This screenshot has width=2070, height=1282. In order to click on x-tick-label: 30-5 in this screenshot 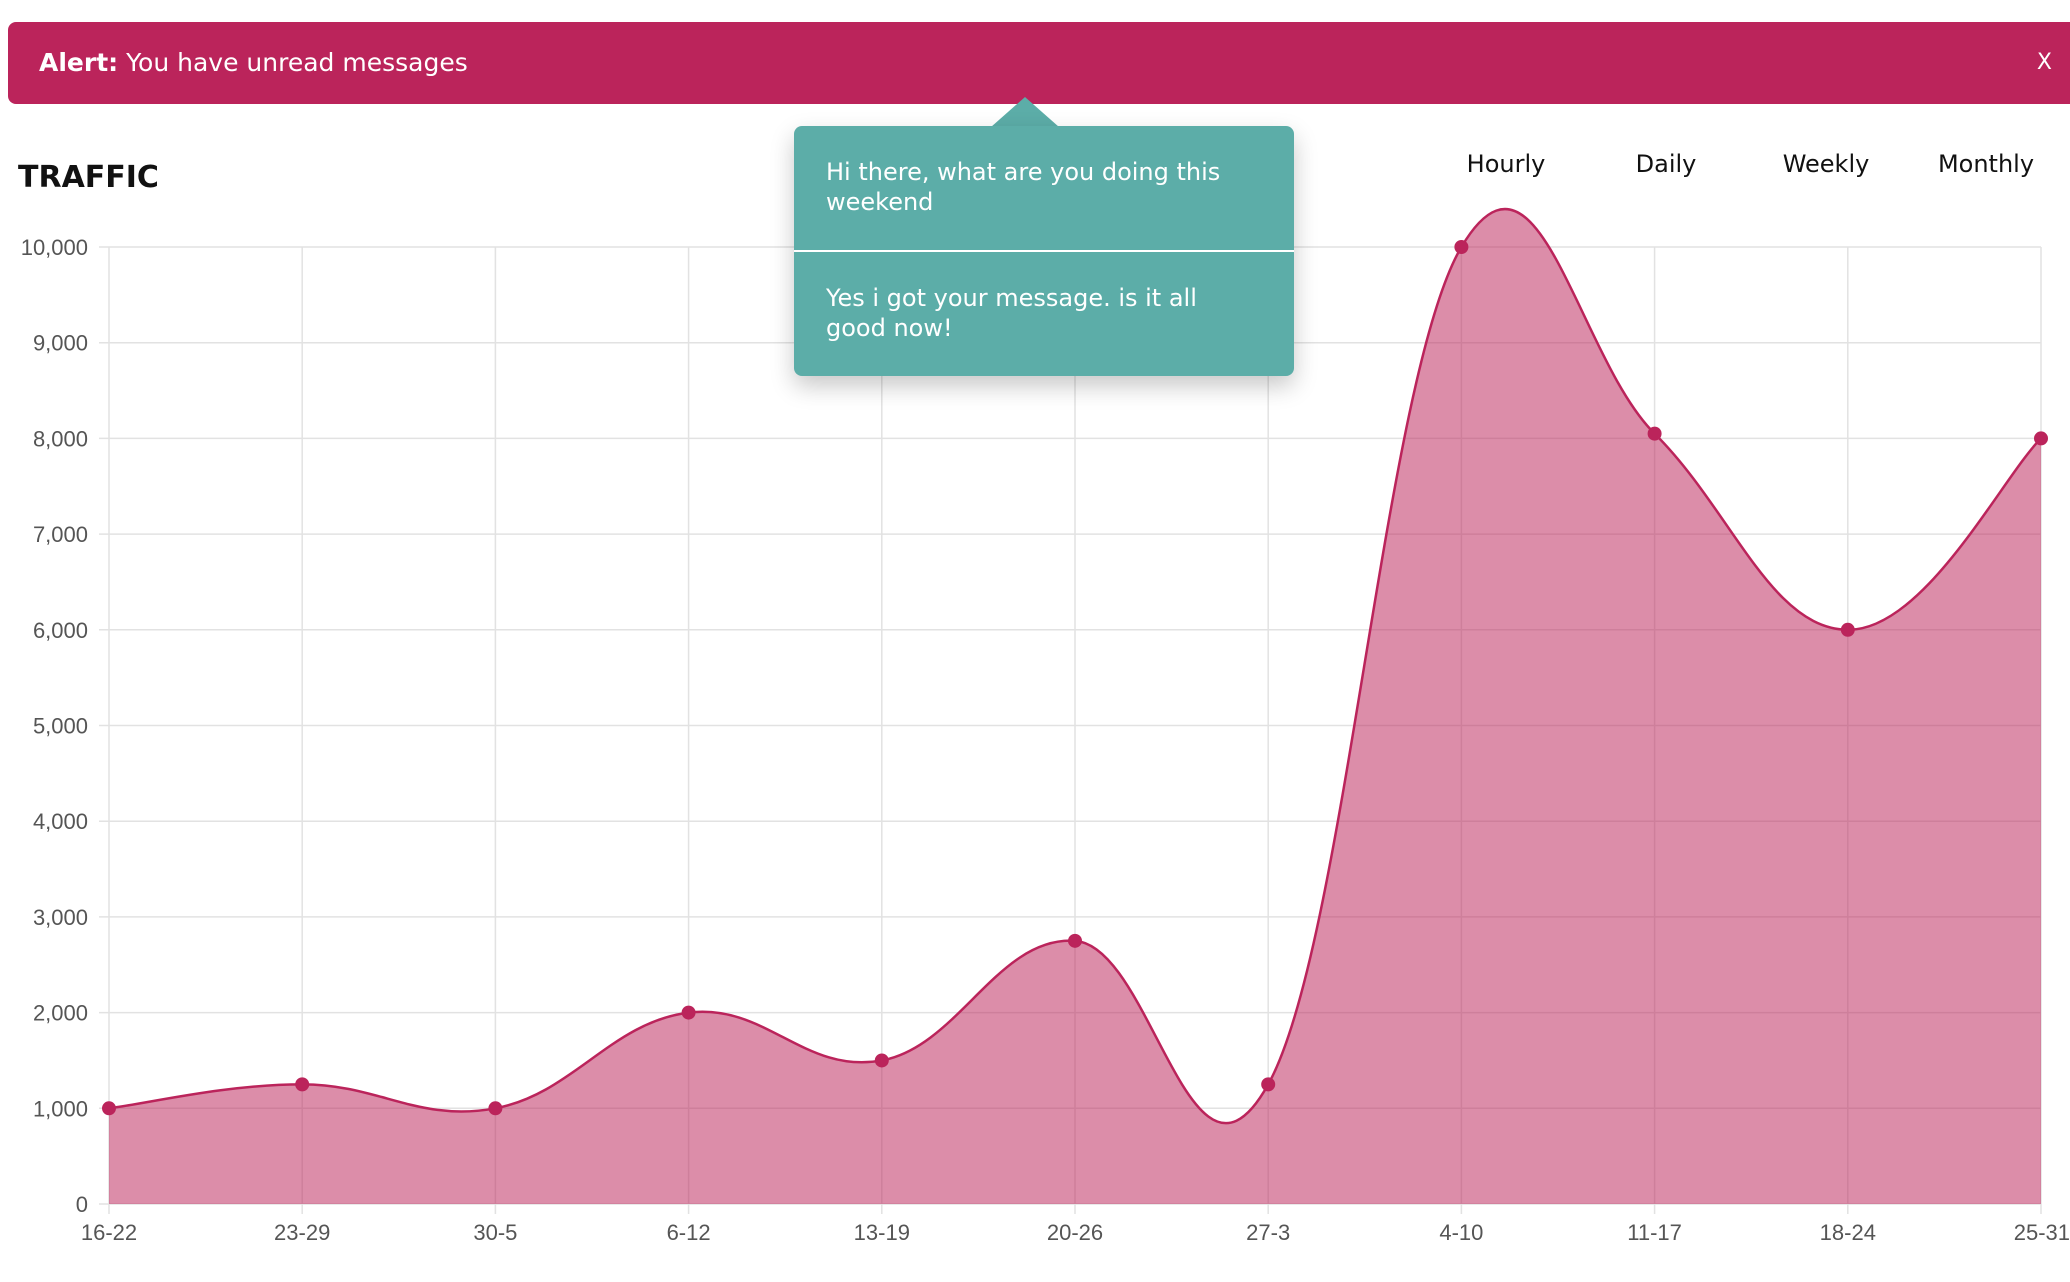, I will do `click(495, 1232)`.